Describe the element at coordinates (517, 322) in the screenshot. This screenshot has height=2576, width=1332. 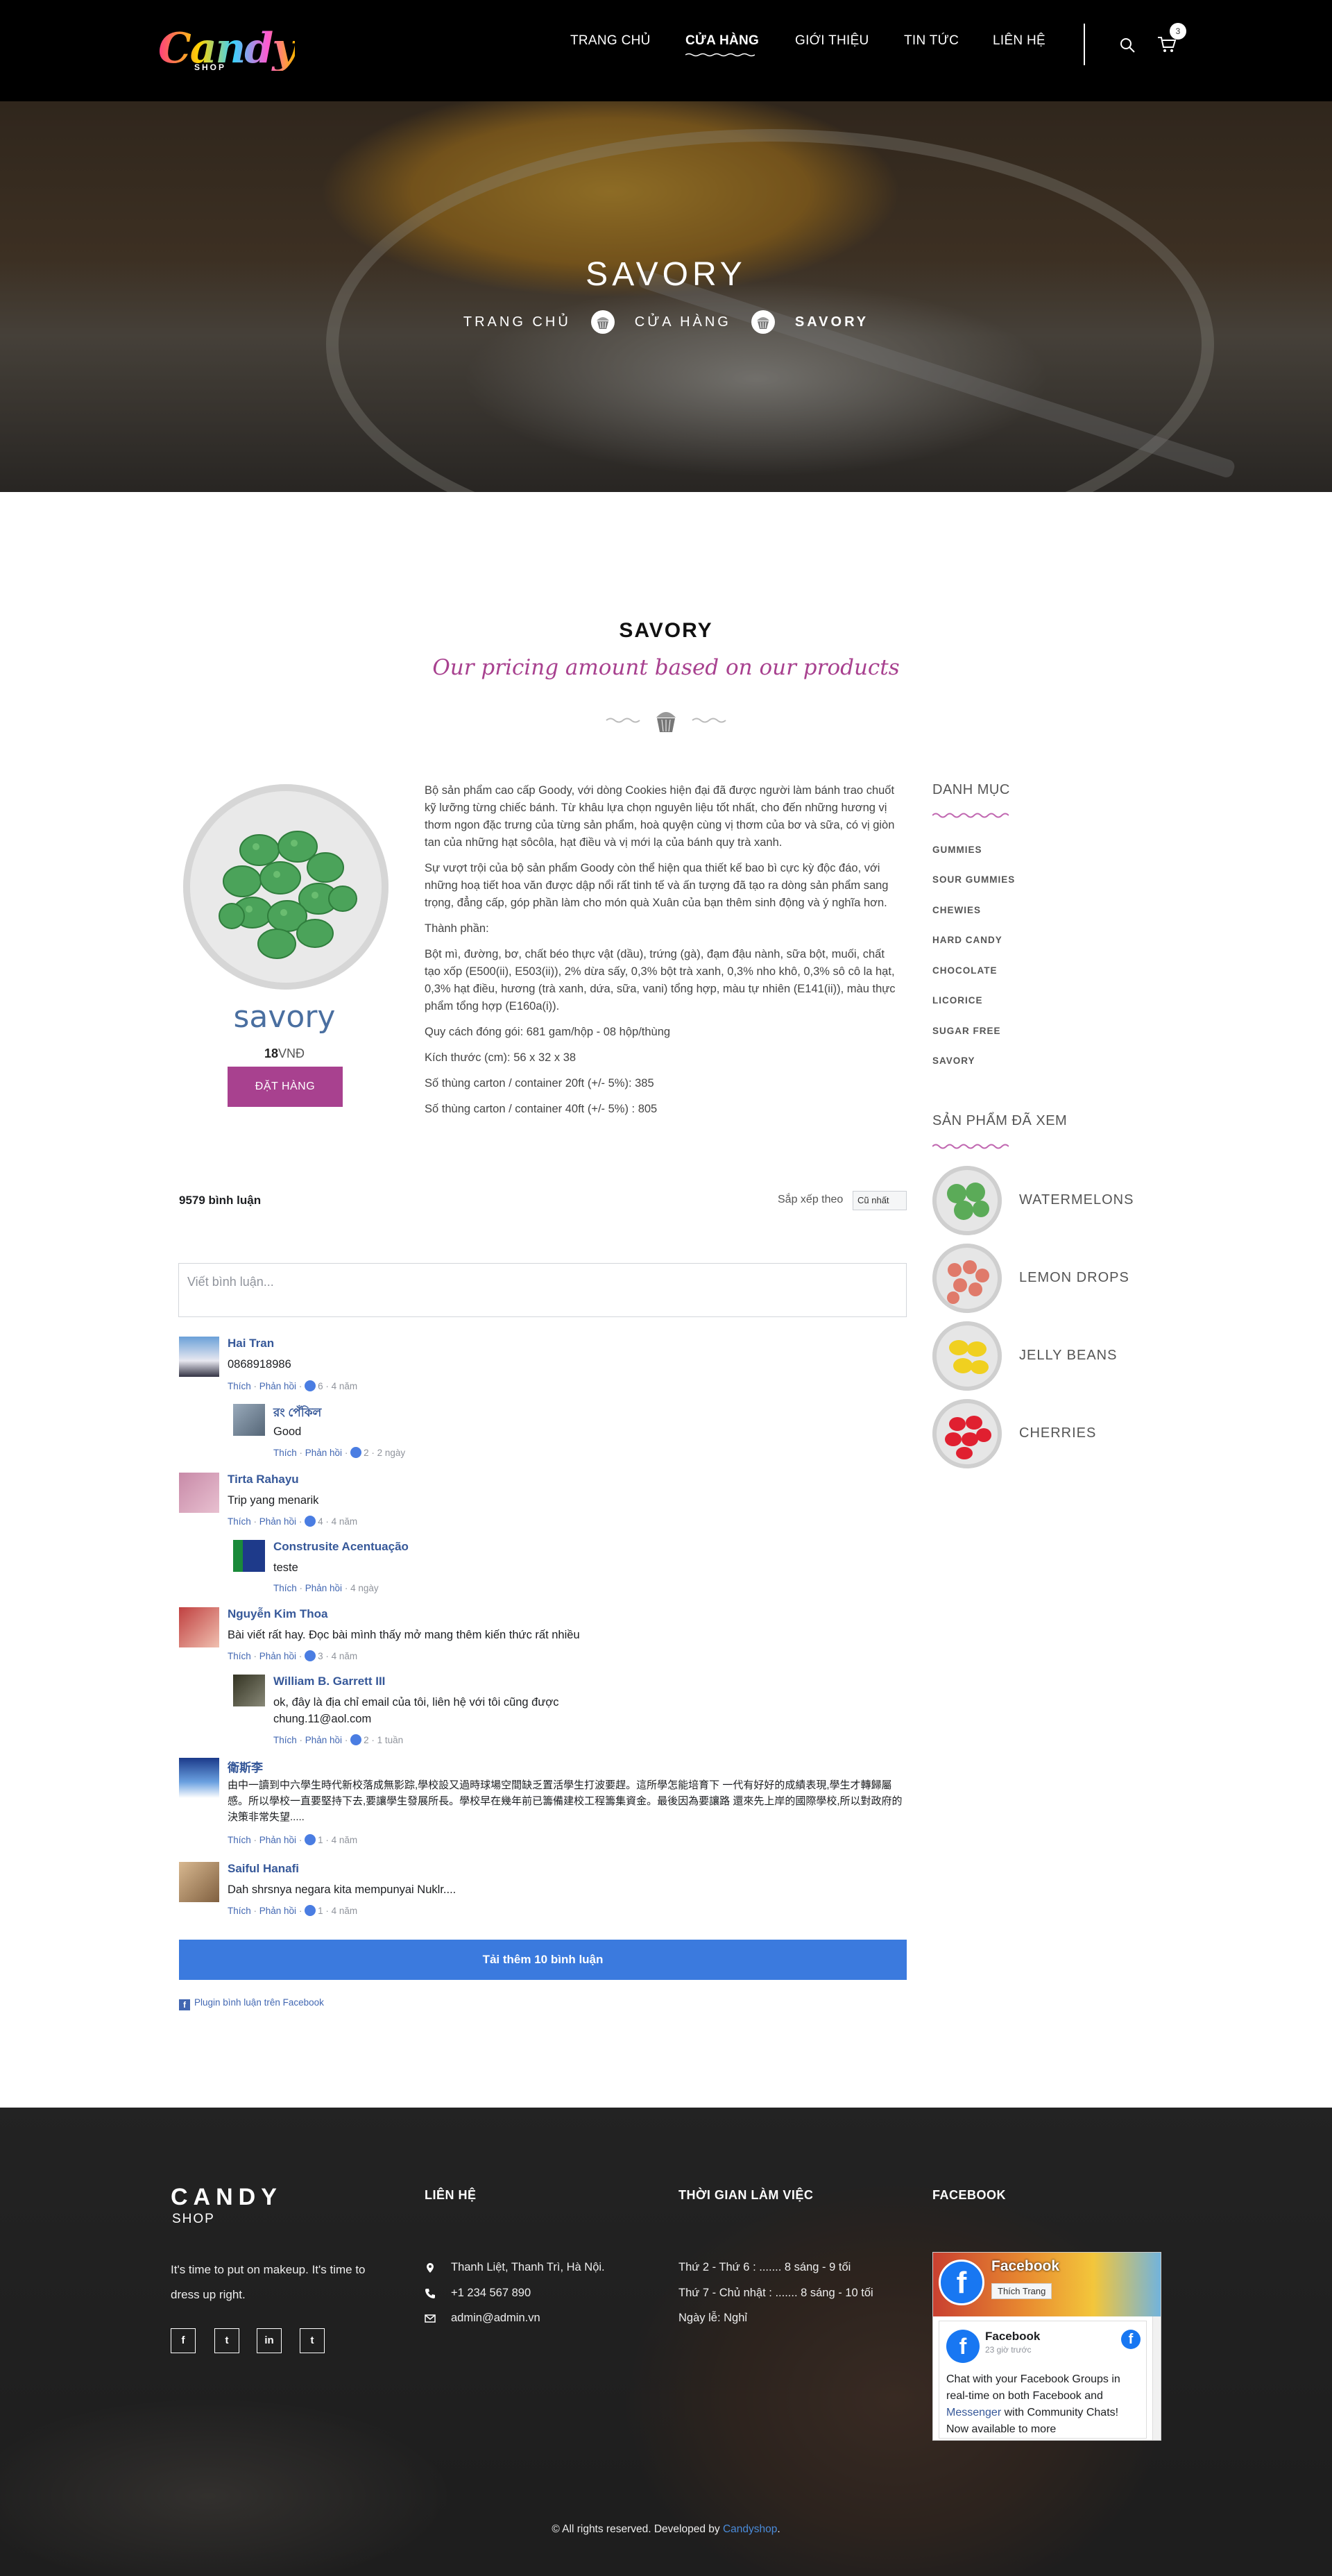
I see `breadcrumb-home: TRANG CHỦ` at that location.